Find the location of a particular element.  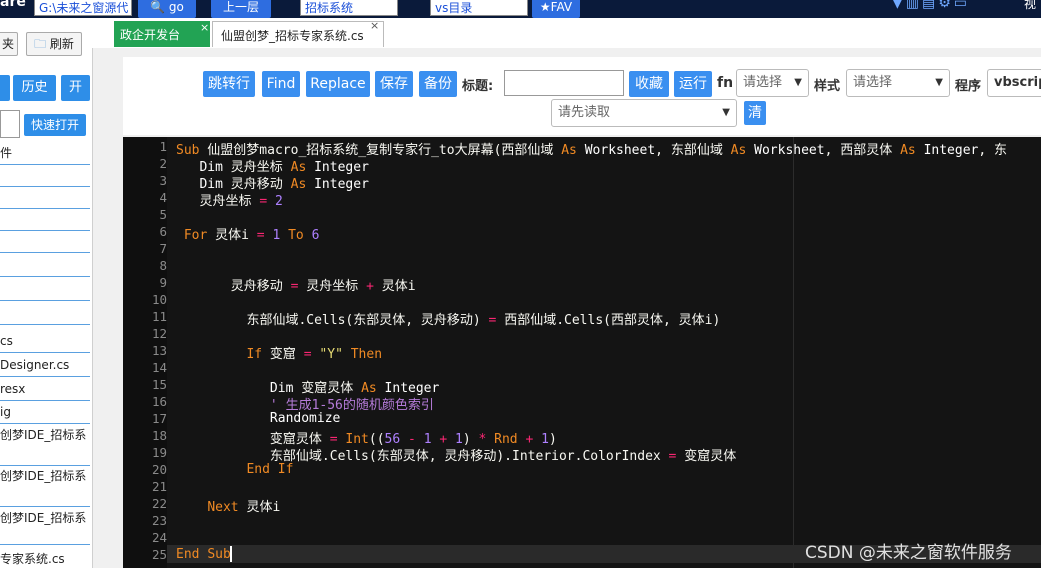

refresh-button: 🗀 刷新 is located at coordinates (54, 44).